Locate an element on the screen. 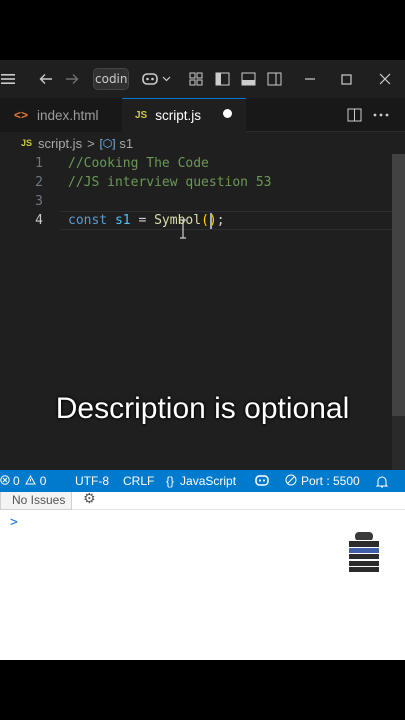 The width and height of the screenshot is (405, 720). editor-scrollbar-thumb is located at coordinates (398, 285).